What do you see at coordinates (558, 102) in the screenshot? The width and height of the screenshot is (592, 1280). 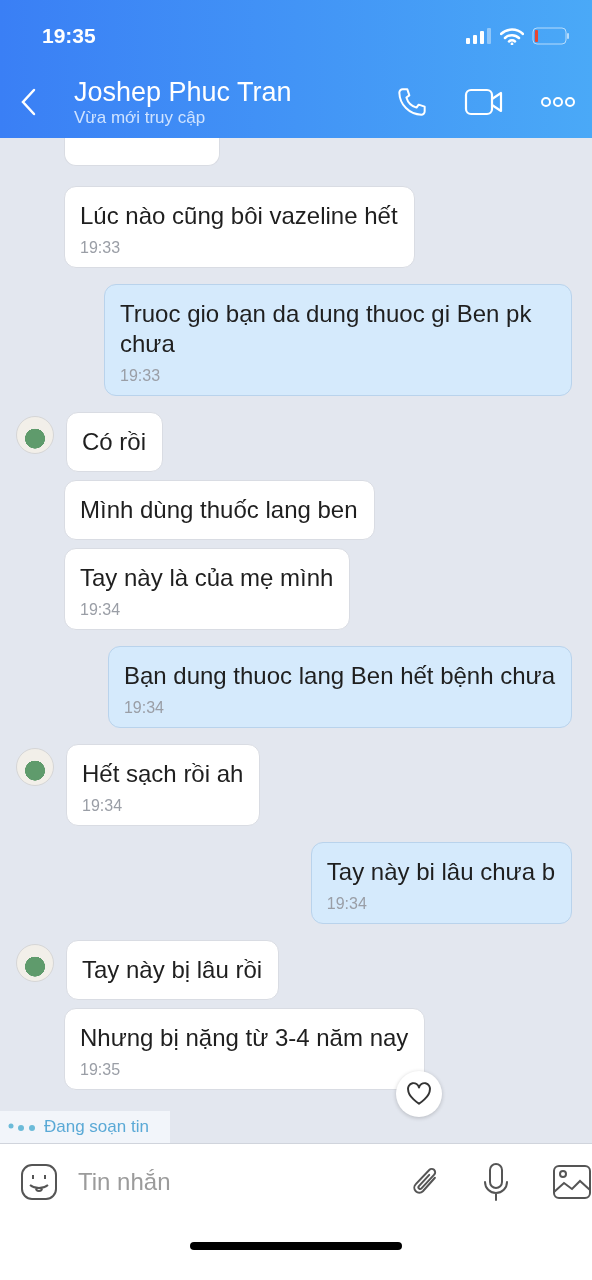 I see `more-options-button` at bounding box center [558, 102].